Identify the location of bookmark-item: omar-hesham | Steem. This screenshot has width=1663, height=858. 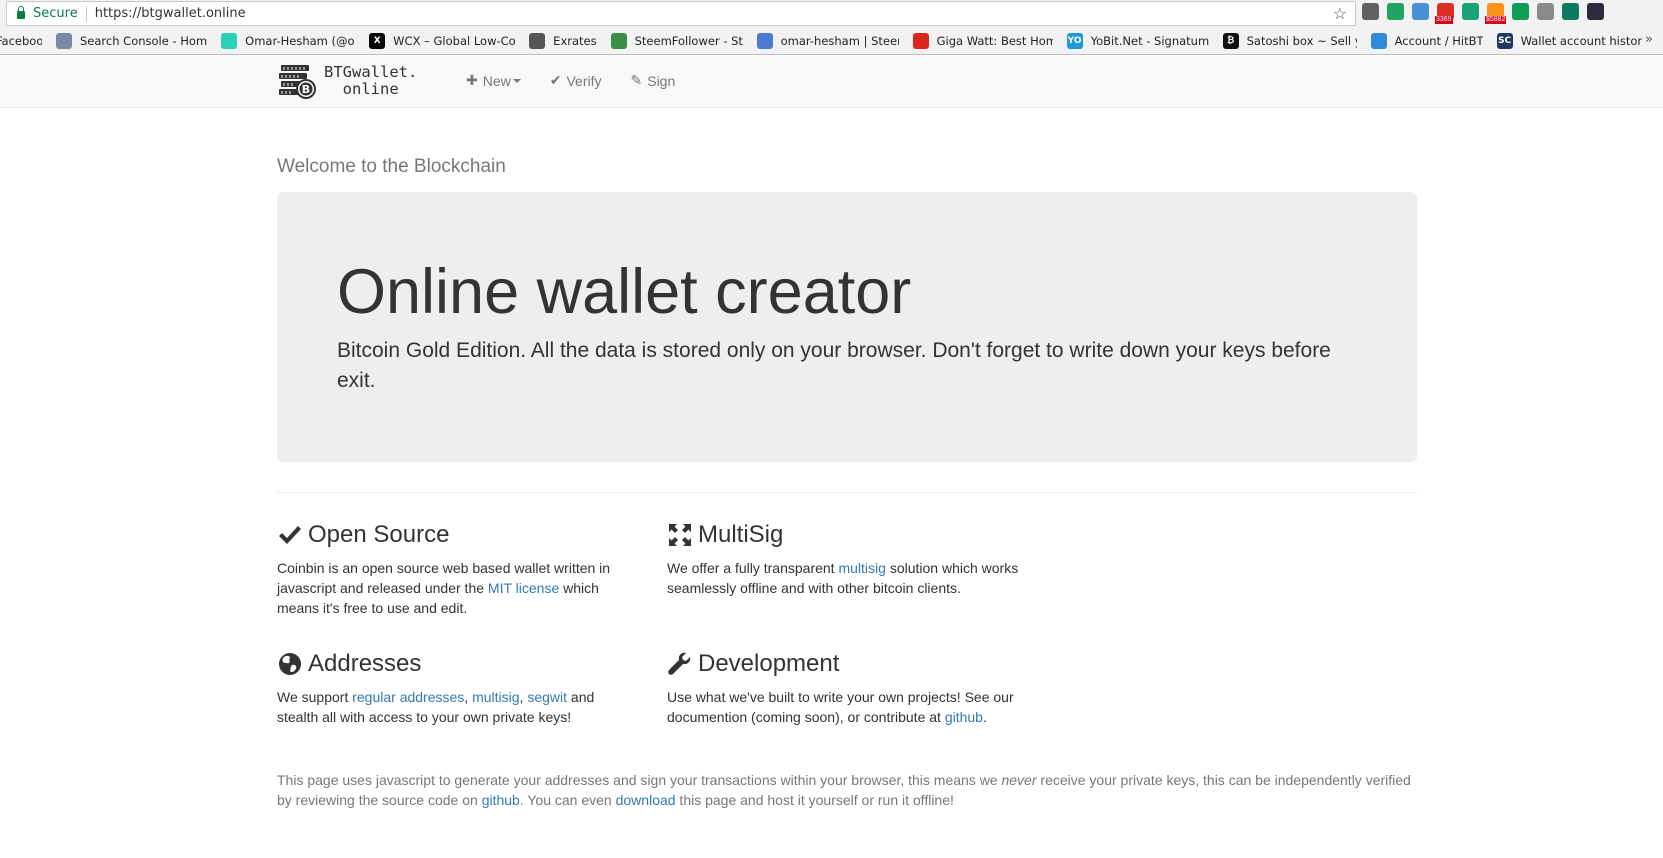
(827, 40).